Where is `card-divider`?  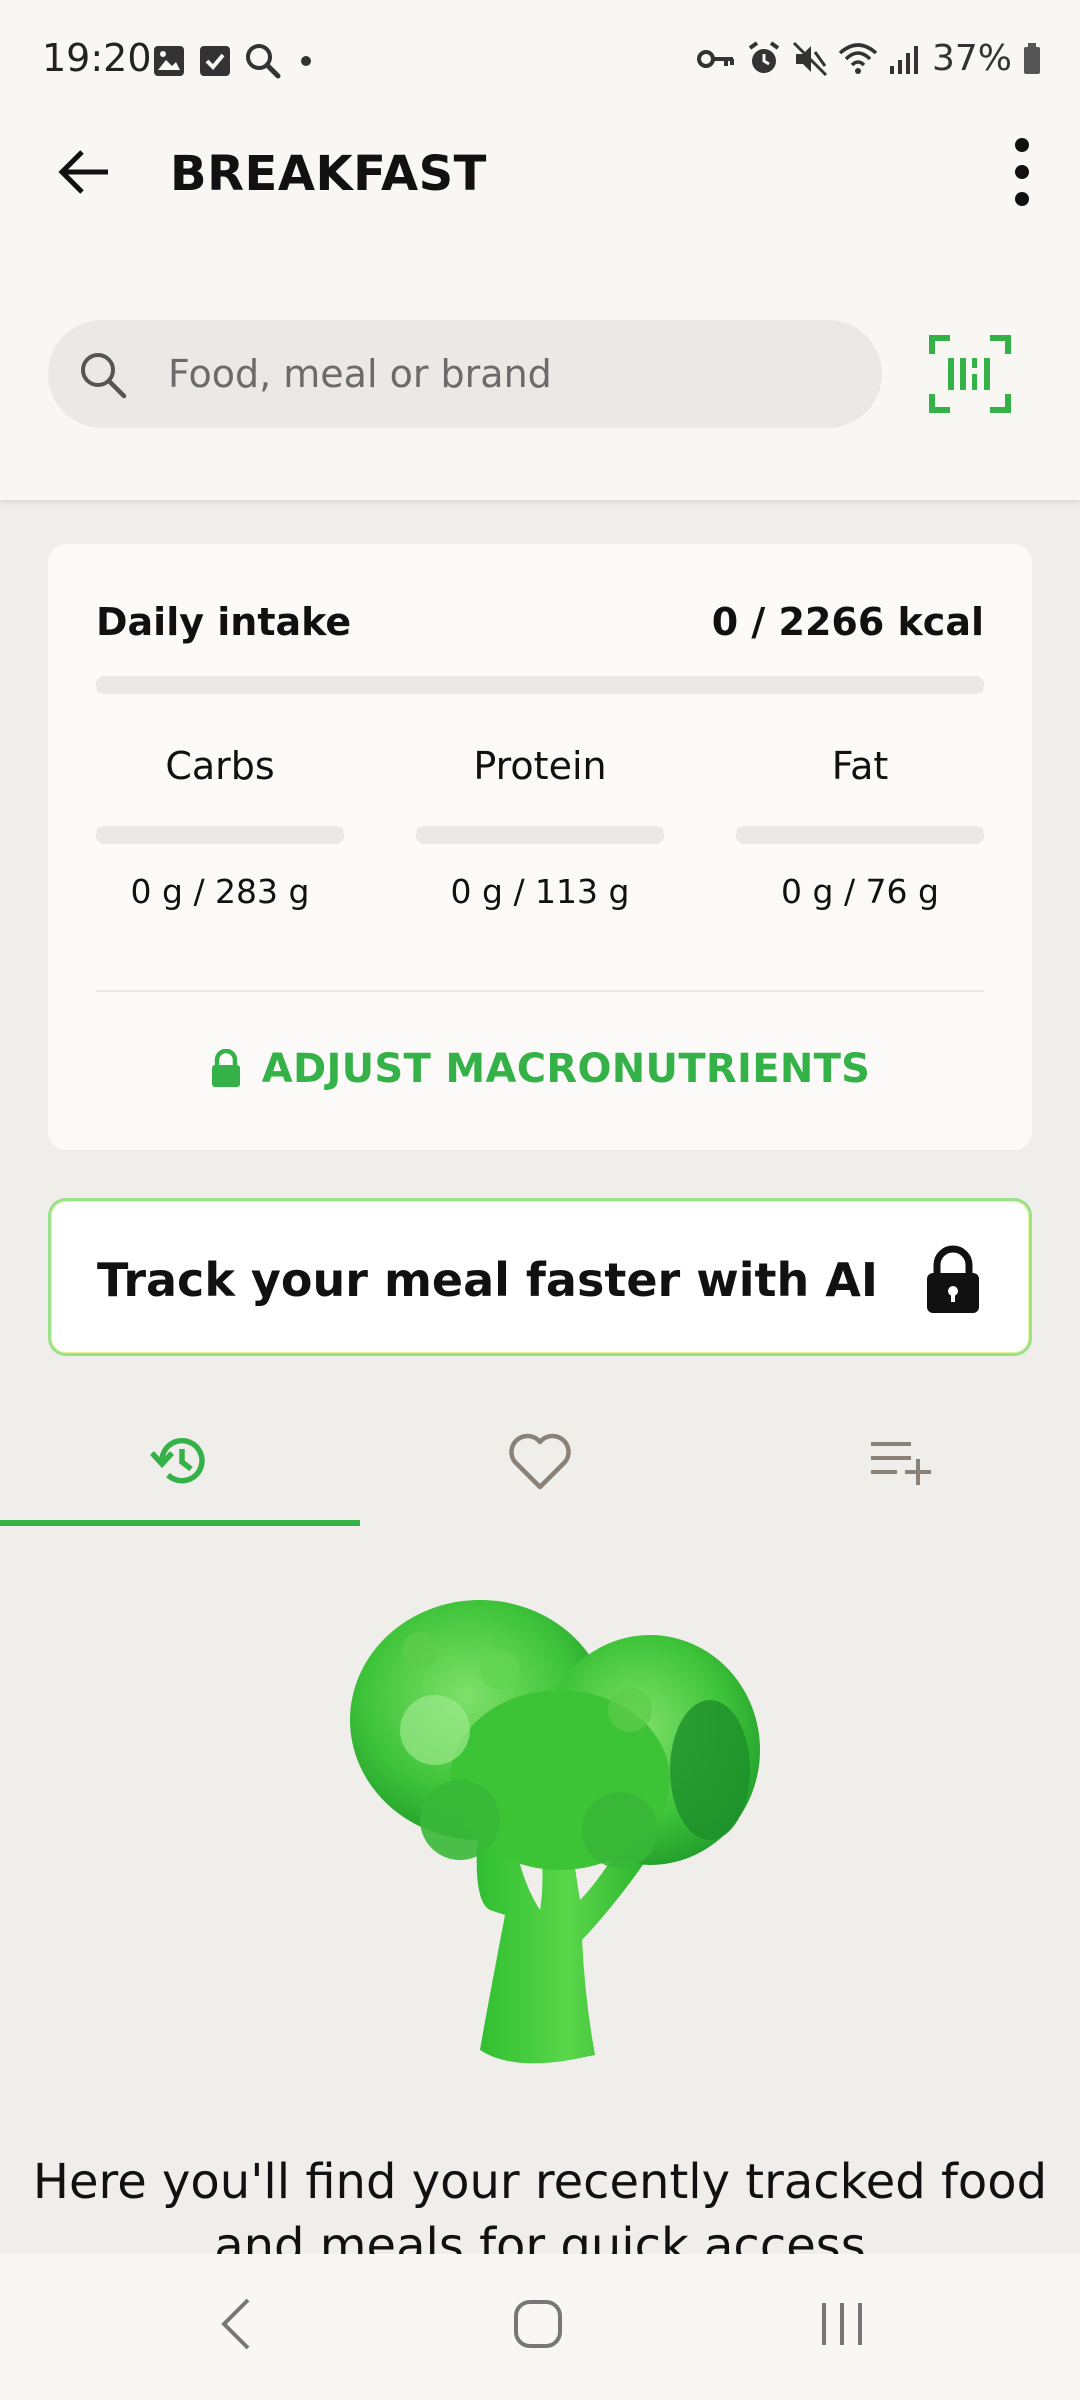
card-divider is located at coordinates (540, 991).